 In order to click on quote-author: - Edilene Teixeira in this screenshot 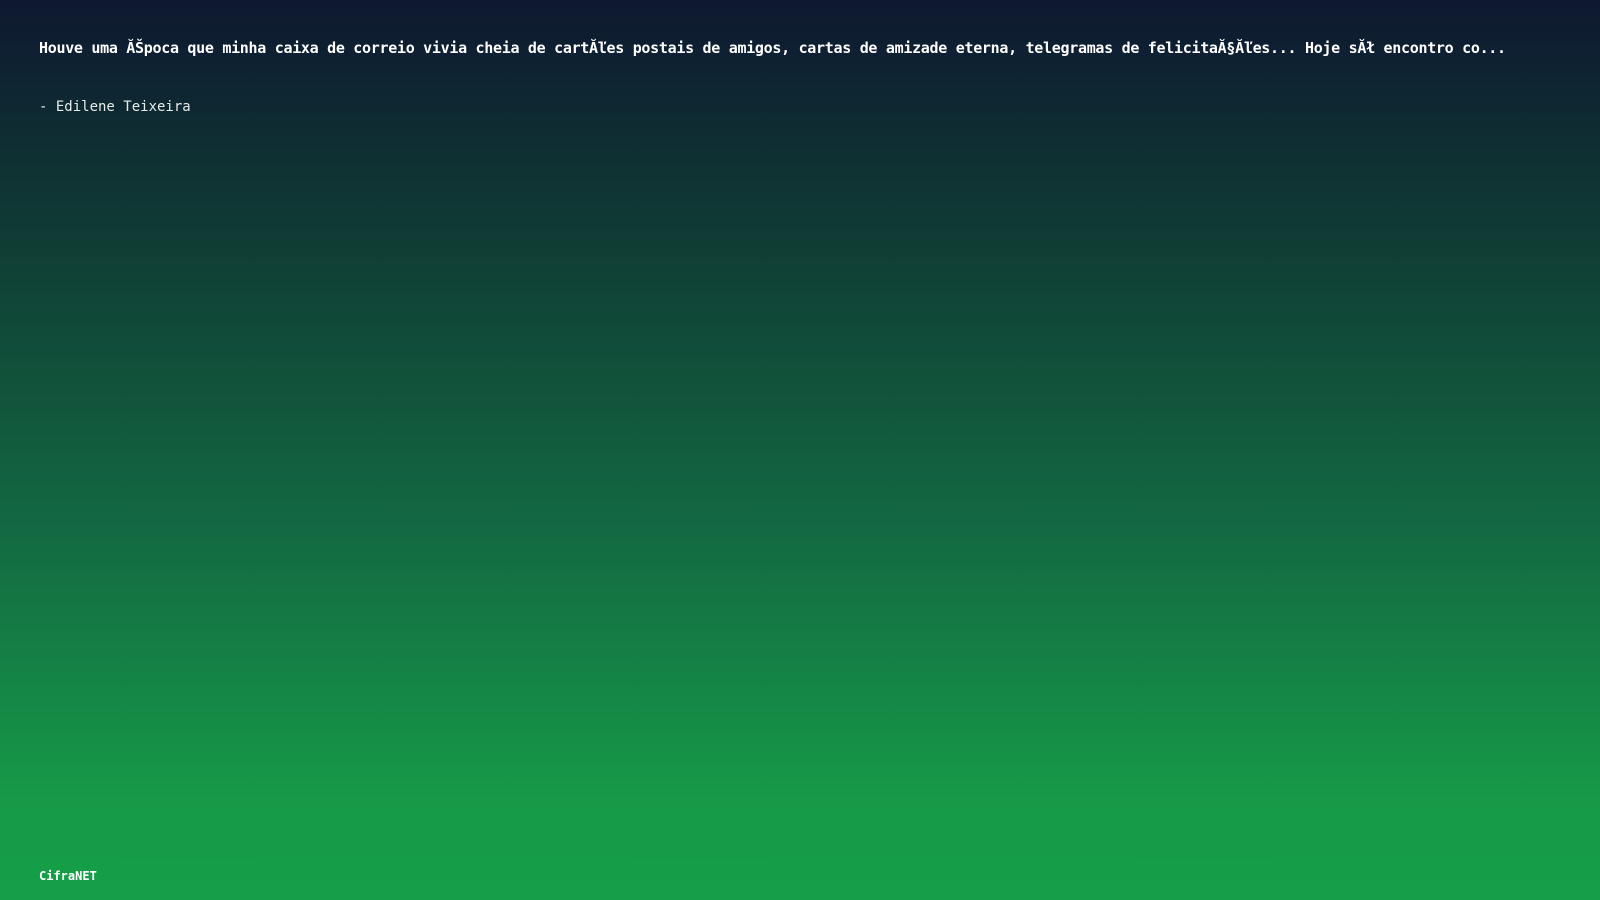, I will do `click(115, 107)`.